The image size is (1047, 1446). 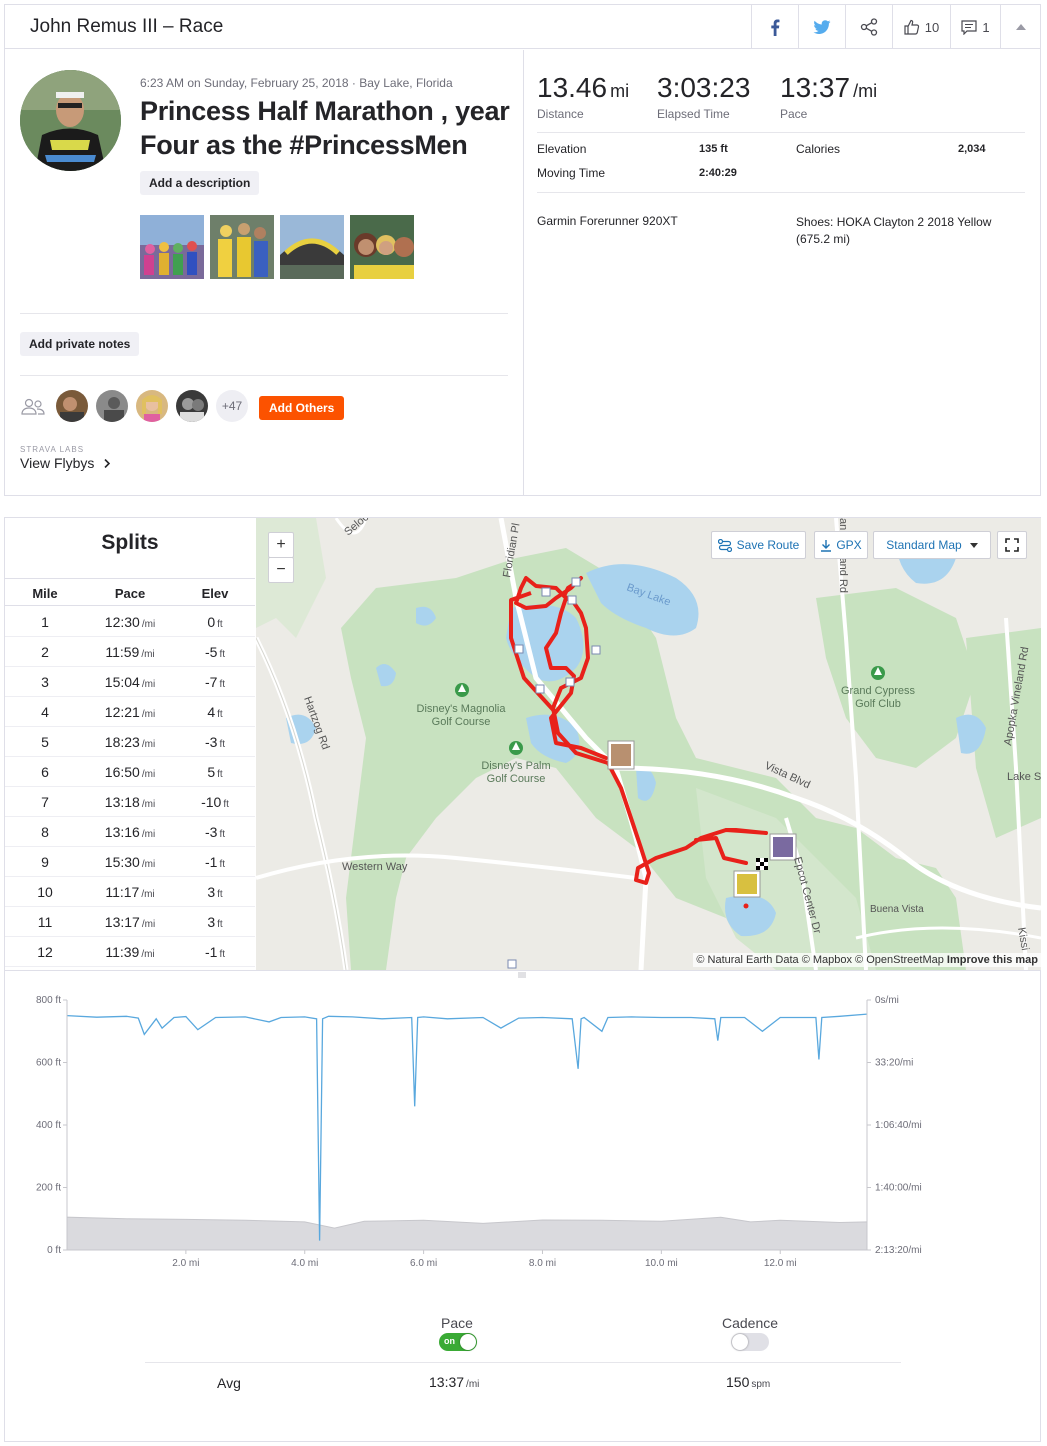 I want to click on split-mile: 1, so click(x=45, y=622).